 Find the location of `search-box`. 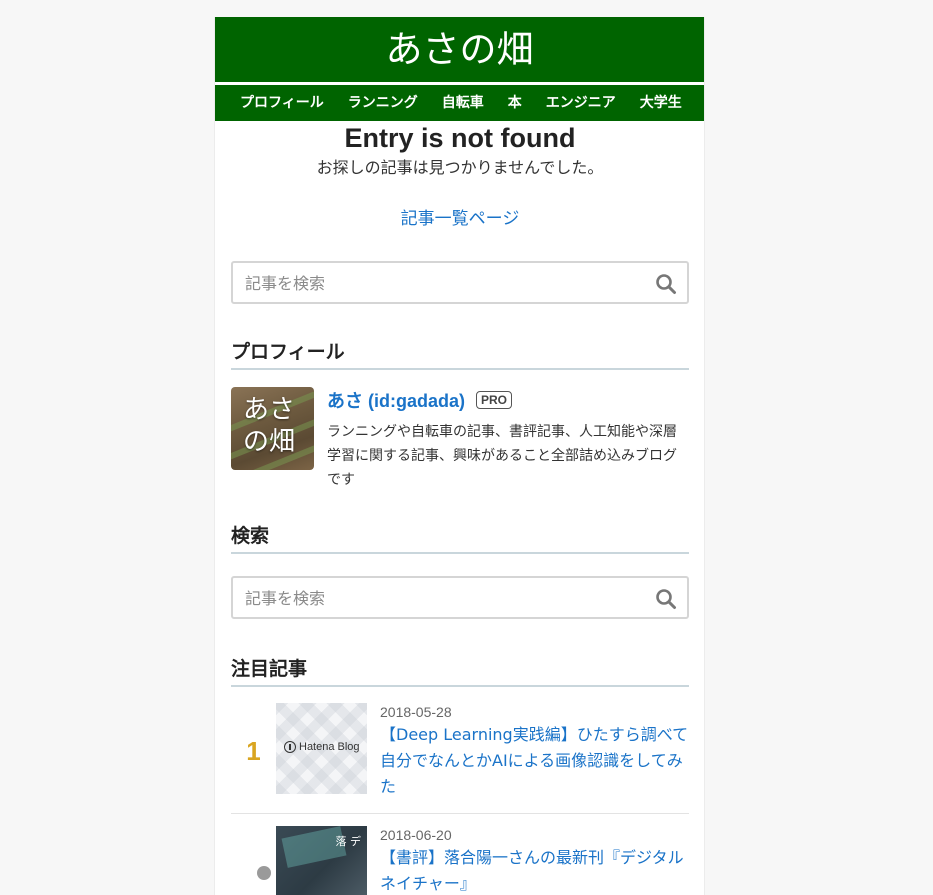

search-box is located at coordinates (460, 282).